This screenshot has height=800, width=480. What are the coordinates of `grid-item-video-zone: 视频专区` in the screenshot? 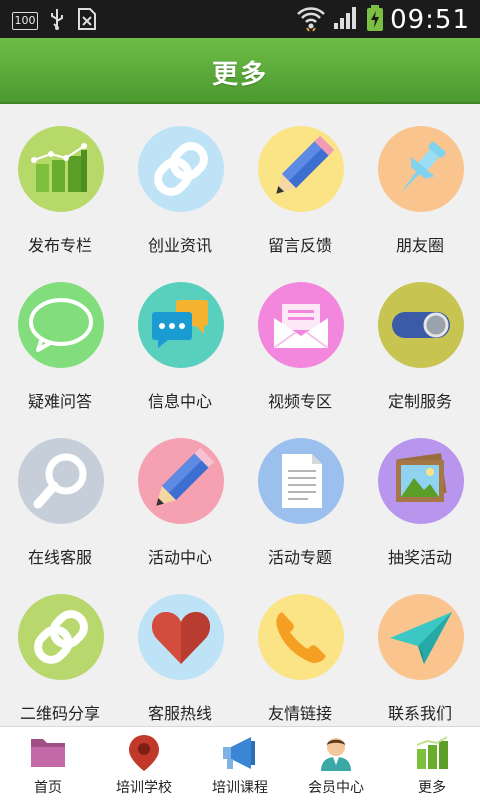 It's located at (300, 340).